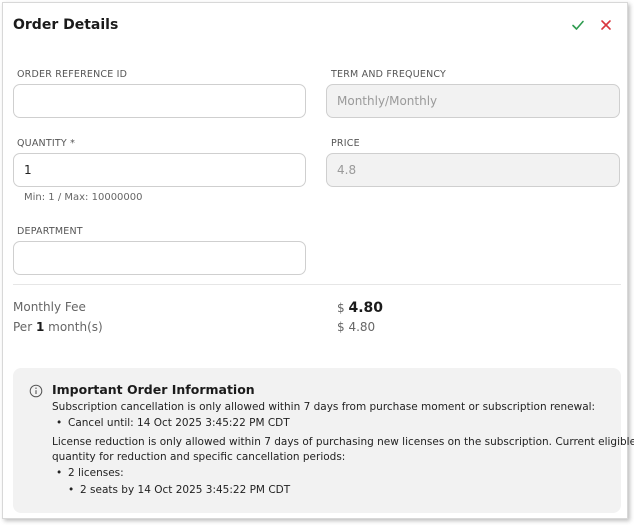 This screenshot has height=525, width=634. I want to click on department-input, so click(159, 258).